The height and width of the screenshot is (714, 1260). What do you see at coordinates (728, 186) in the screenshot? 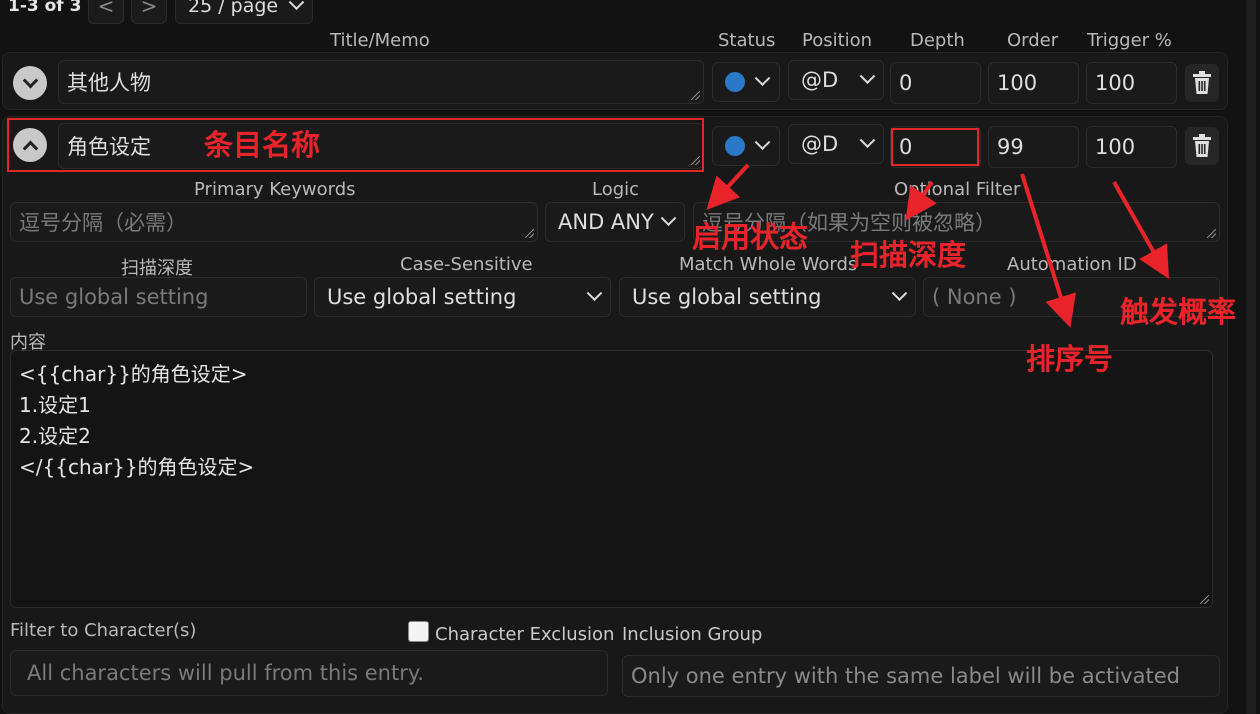
I see `arrow-enable-status` at bounding box center [728, 186].